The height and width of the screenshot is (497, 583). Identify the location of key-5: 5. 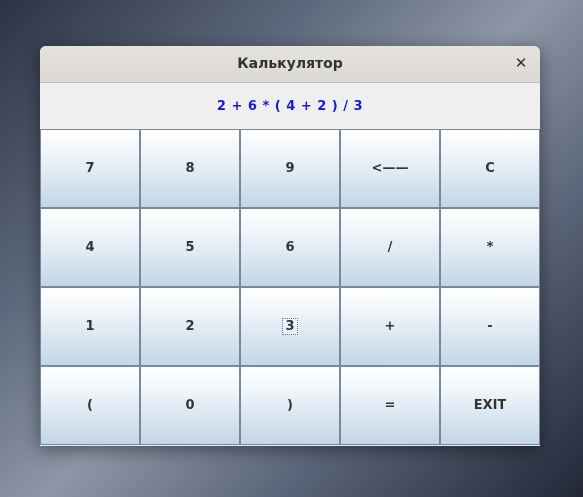
(190, 247).